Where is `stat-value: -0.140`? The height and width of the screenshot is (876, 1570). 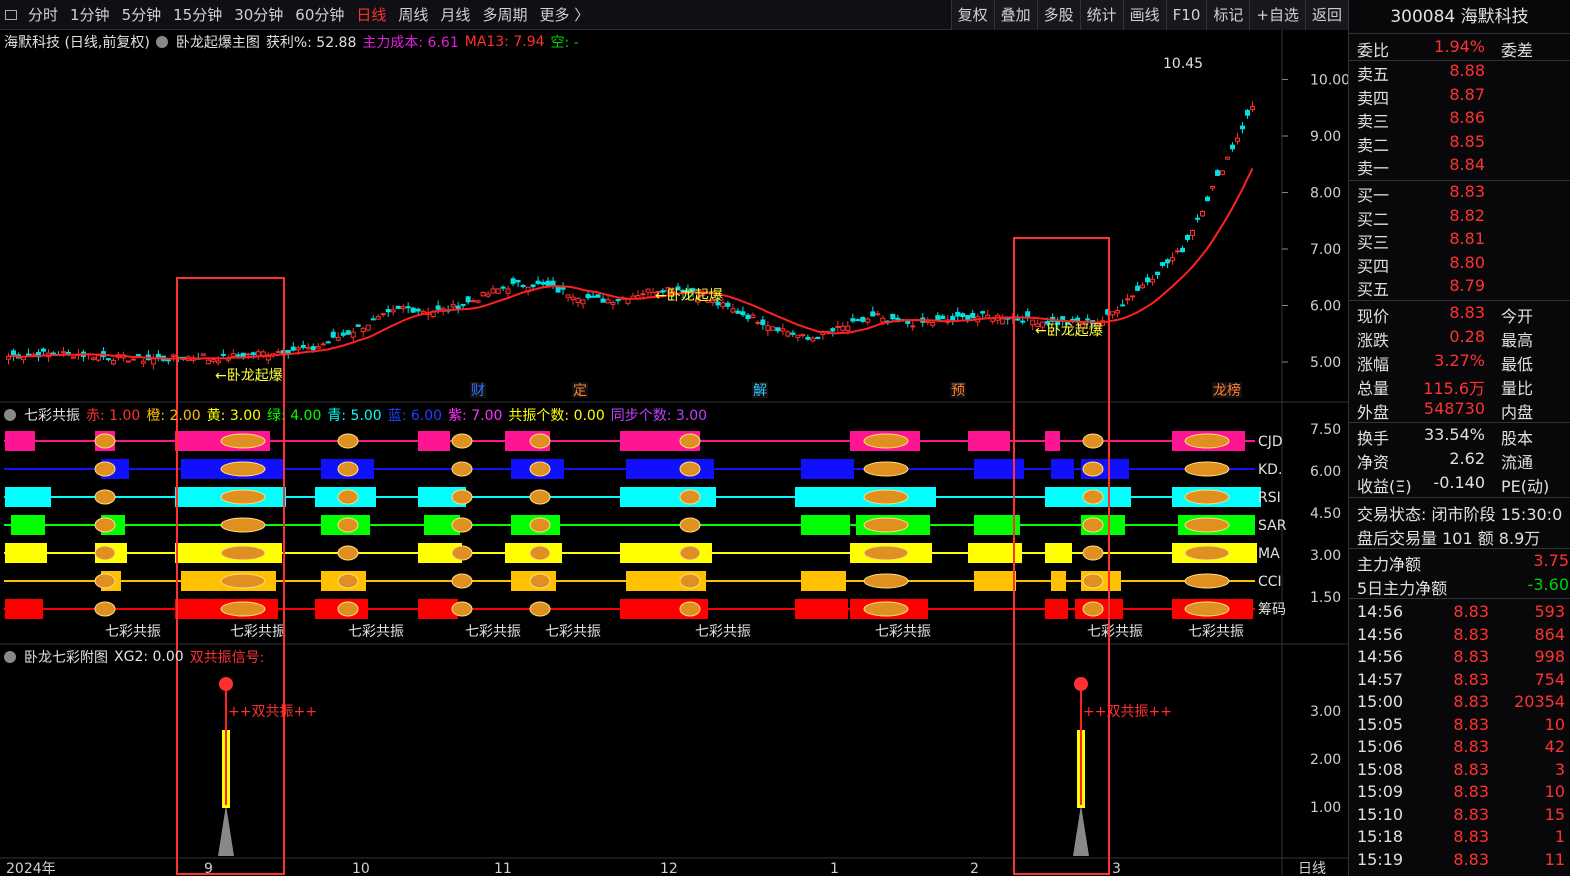
stat-value: -0.140 is located at coordinates (1459, 482).